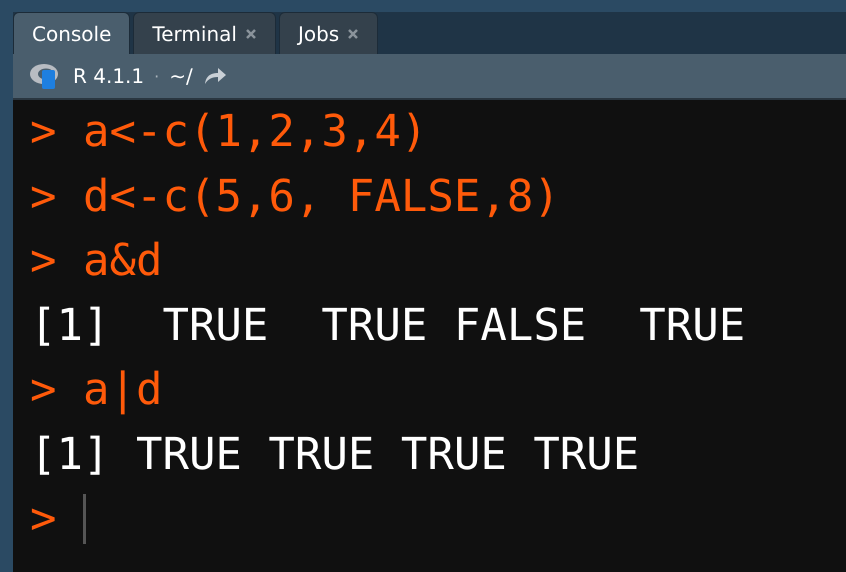 The height and width of the screenshot is (572, 846). What do you see at coordinates (122, 390) in the screenshot?
I see `code-line: a|d` at bounding box center [122, 390].